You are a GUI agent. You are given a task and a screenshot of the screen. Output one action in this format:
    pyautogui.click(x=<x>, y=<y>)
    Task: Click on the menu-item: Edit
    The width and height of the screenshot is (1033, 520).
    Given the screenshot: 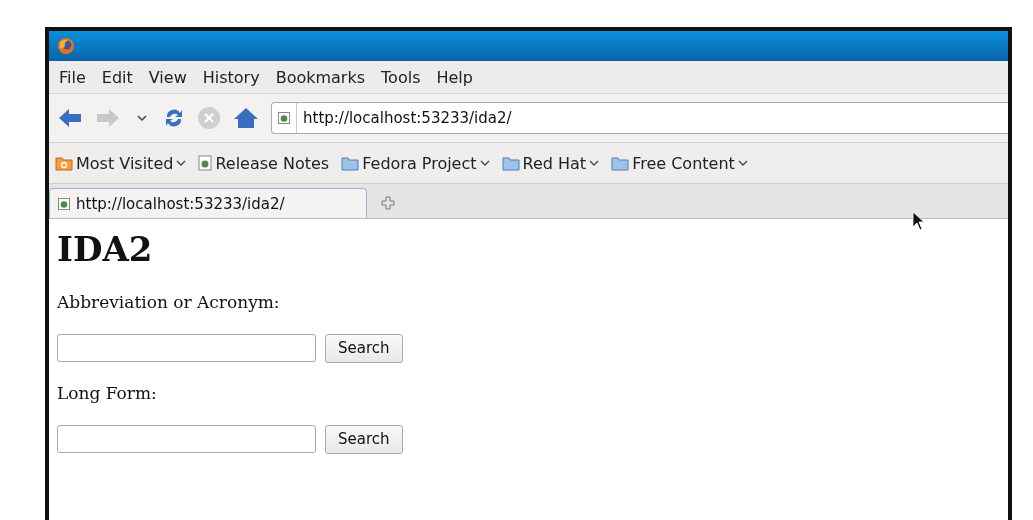 What is the action you would take?
    pyautogui.click(x=117, y=77)
    